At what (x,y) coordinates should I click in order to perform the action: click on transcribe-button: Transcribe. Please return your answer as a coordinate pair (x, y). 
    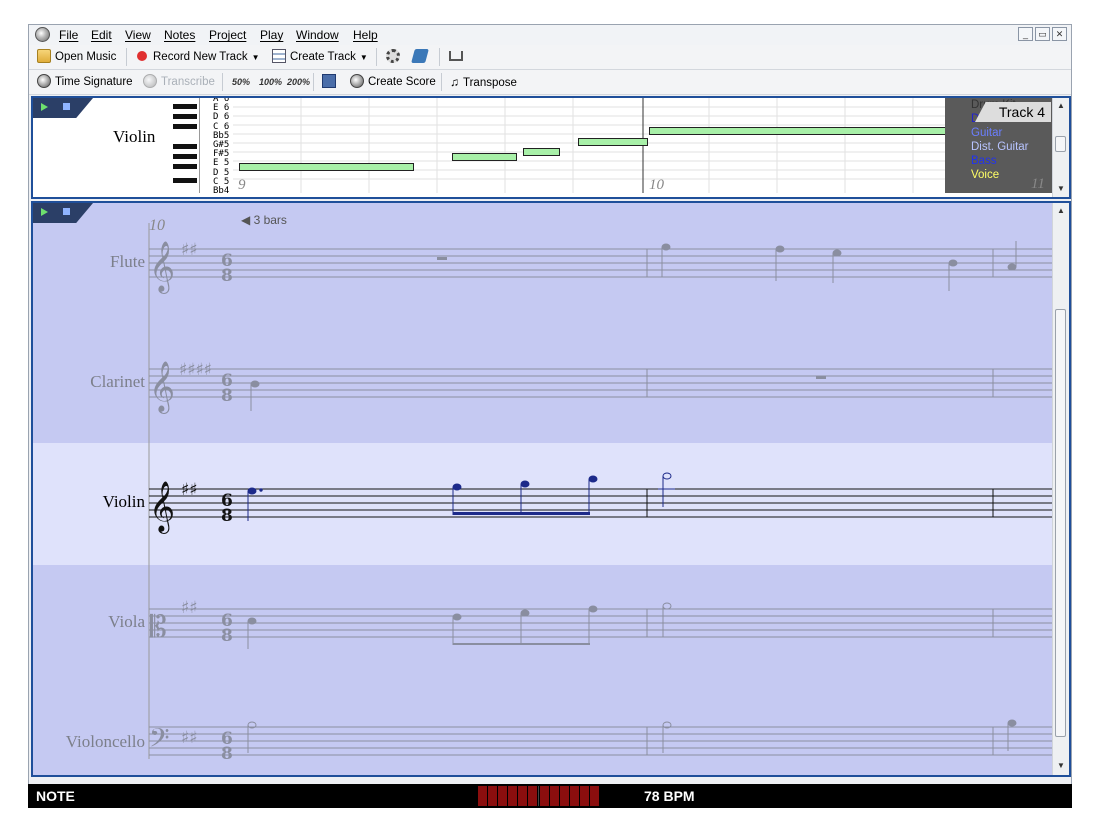
    Looking at the image, I should click on (179, 82).